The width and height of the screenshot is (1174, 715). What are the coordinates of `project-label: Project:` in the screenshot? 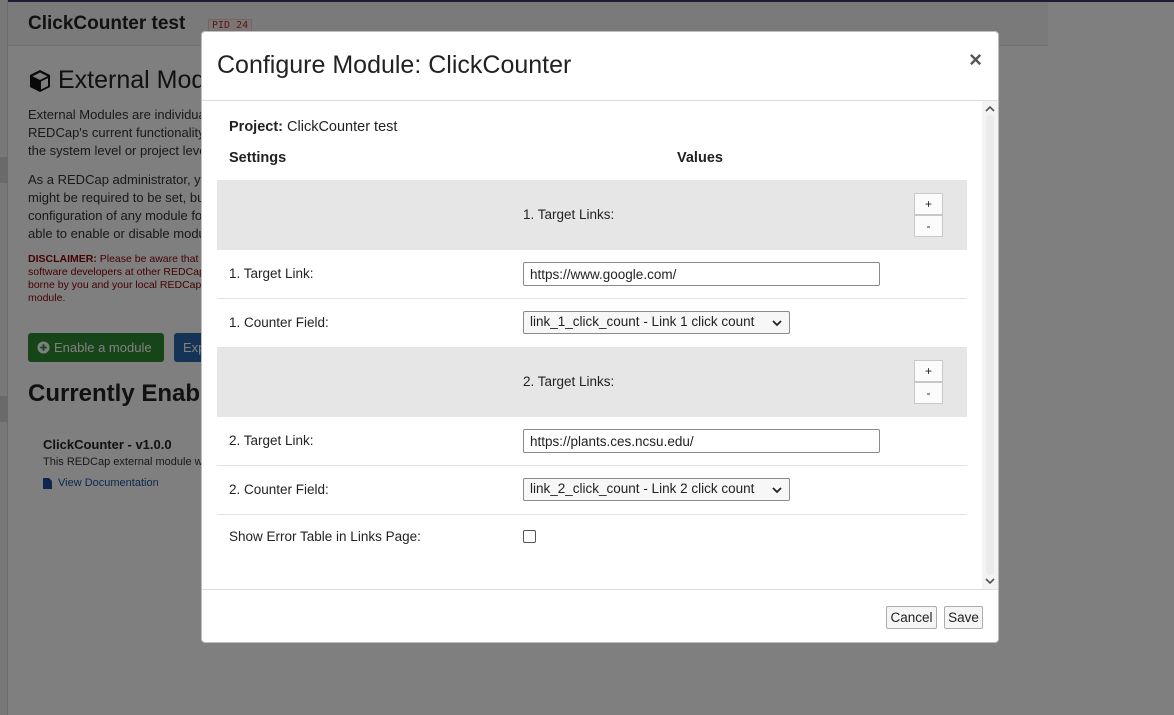 It's located at (256, 127).